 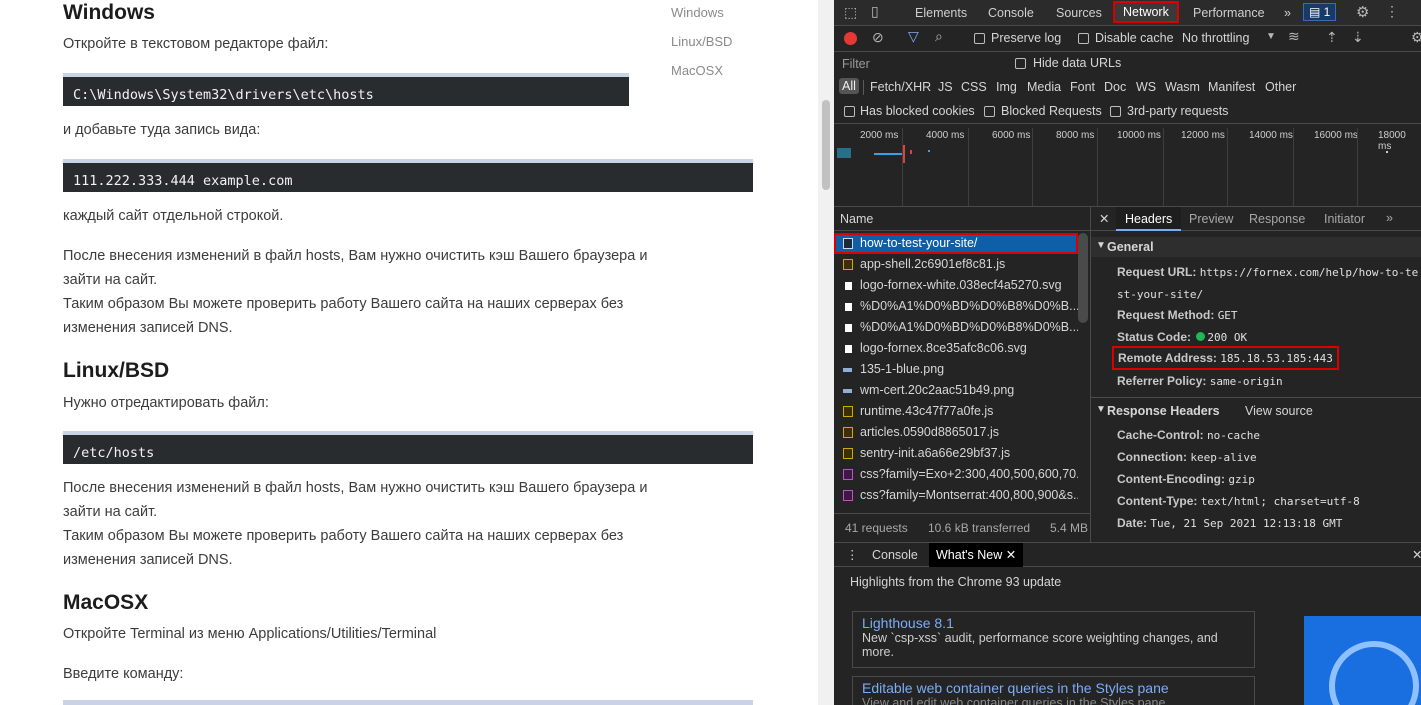 I want to click on name-column-header: Name, so click(x=962, y=219).